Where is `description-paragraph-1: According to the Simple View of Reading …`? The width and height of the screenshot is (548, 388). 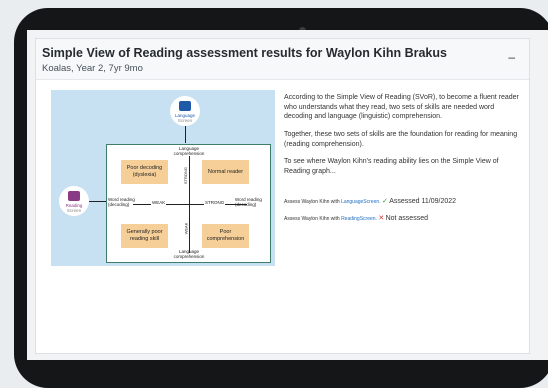
description-paragraph-1: According to the Simple View of Reading … is located at coordinates (401, 107).